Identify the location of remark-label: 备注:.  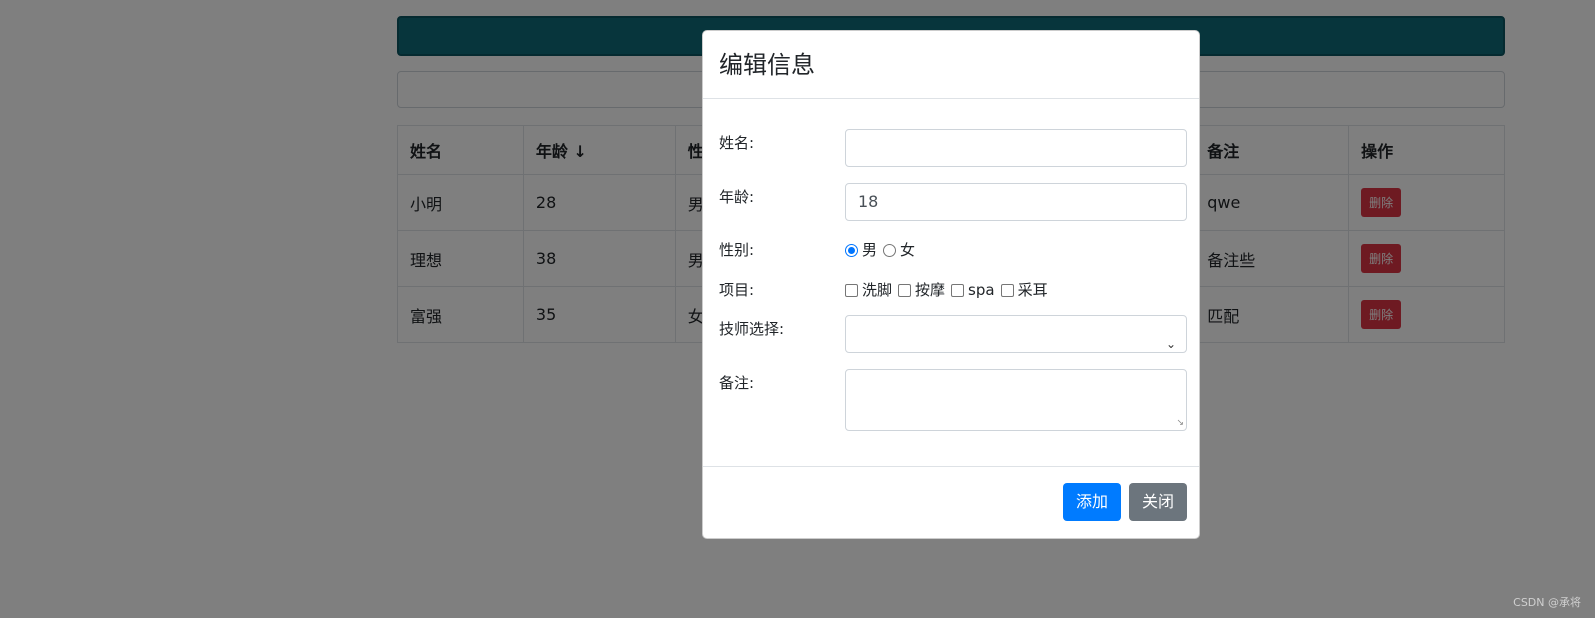
(737, 383).